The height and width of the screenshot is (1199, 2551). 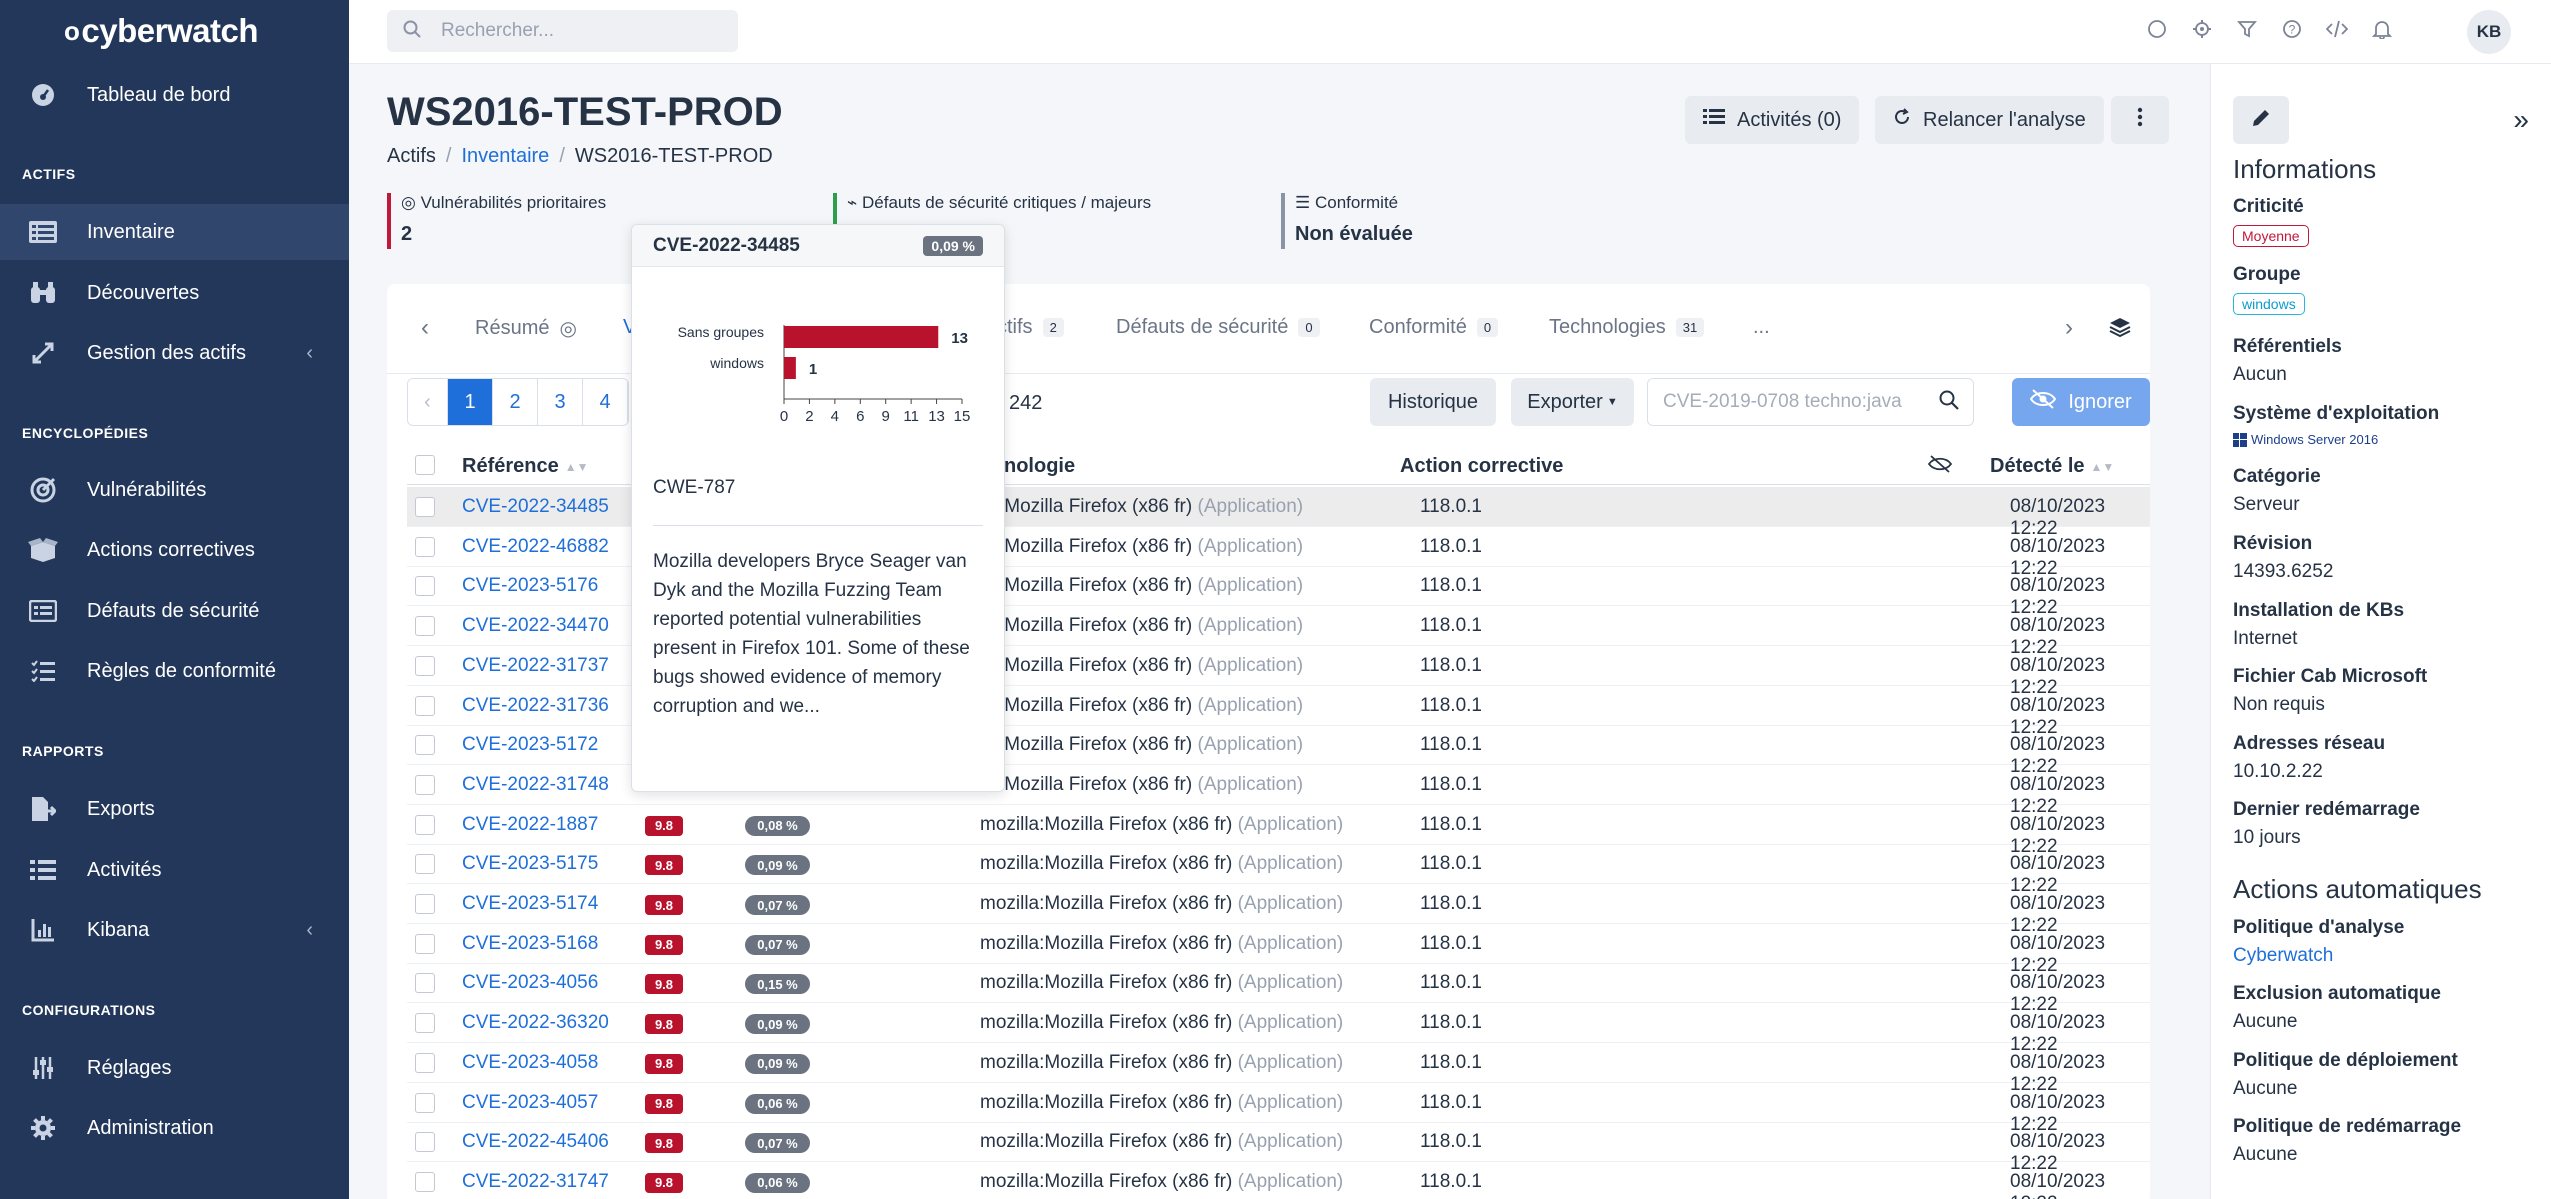 What do you see at coordinates (425, 465) in the screenshot?
I see `select-all-checkbox` at bounding box center [425, 465].